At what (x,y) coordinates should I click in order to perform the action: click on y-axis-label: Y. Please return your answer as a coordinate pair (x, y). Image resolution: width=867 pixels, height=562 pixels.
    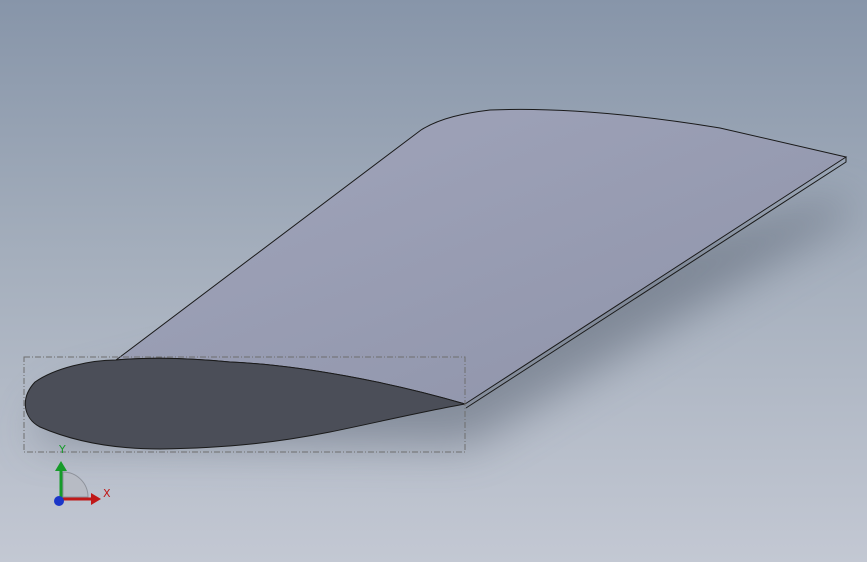
    Looking at the image, I should click on (62, 449).